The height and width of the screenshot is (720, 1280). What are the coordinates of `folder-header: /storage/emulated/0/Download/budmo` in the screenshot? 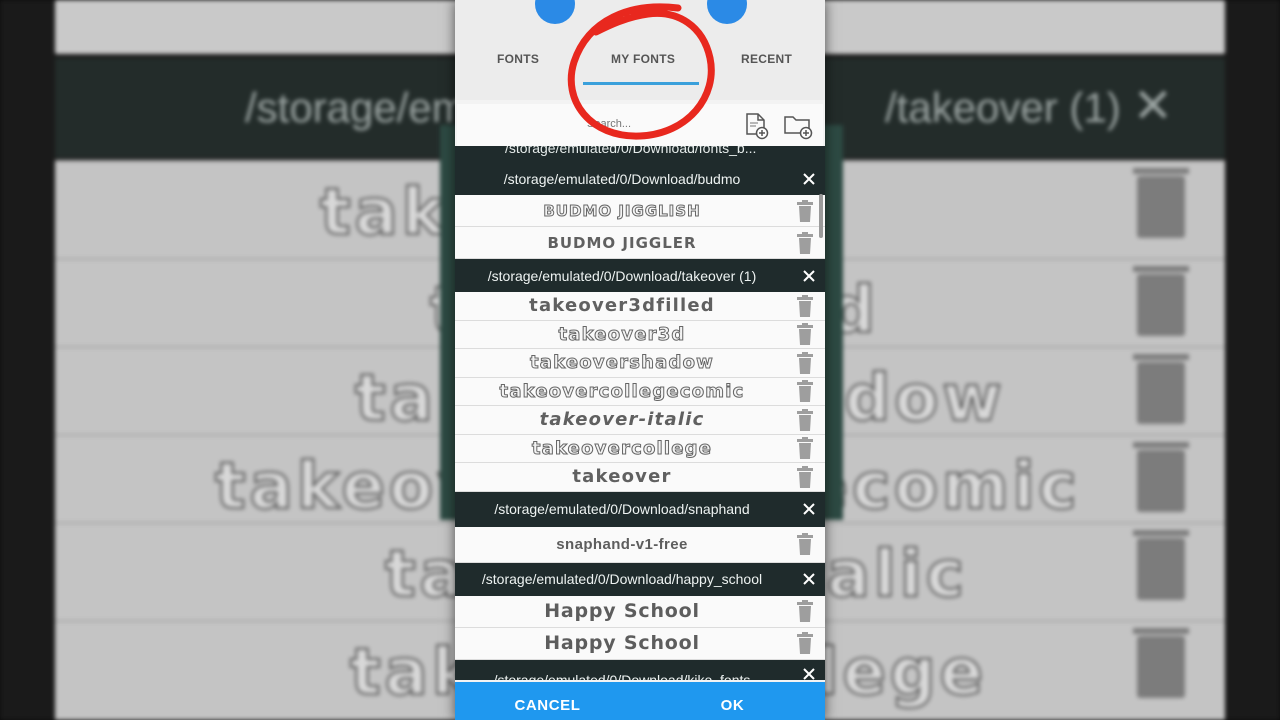 It's located at (640, 178).